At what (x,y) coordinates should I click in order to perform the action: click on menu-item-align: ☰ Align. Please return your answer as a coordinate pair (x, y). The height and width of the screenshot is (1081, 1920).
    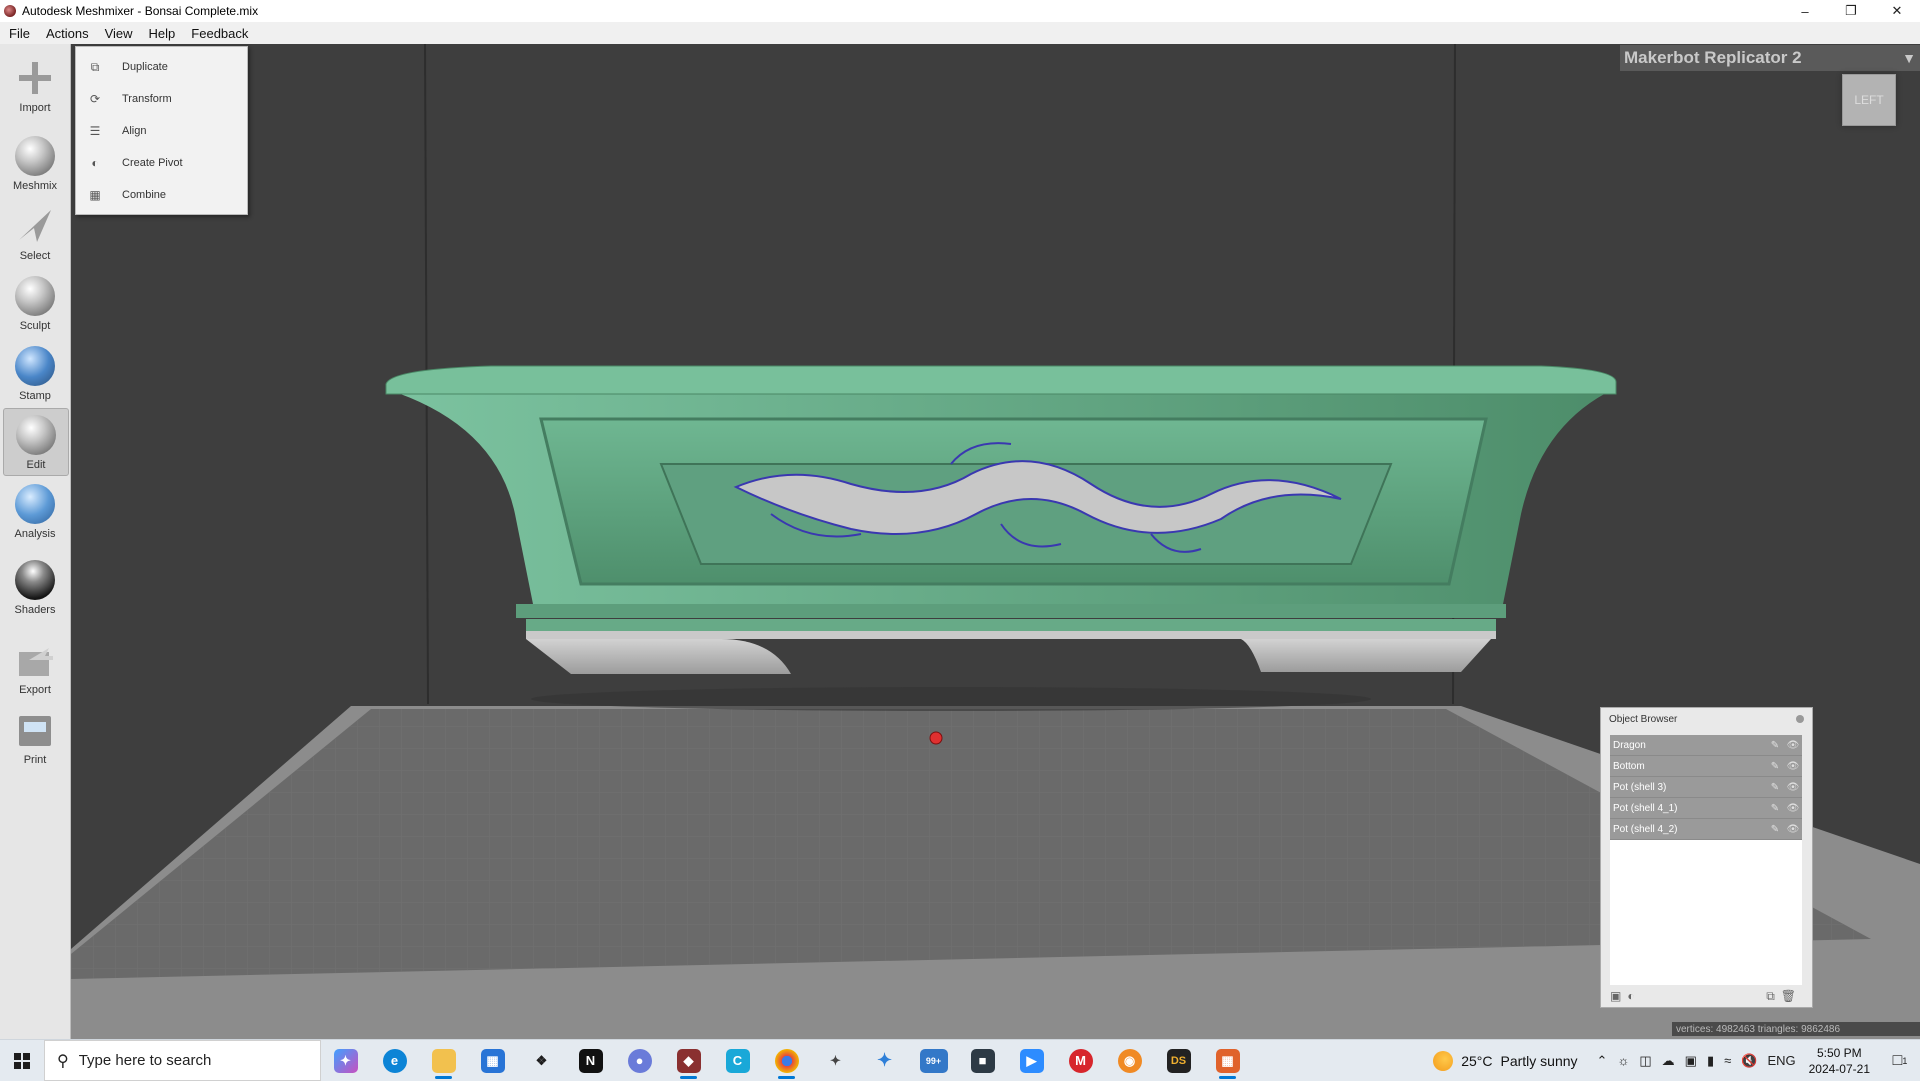
    Looking at the image, I should click on (161, 131).